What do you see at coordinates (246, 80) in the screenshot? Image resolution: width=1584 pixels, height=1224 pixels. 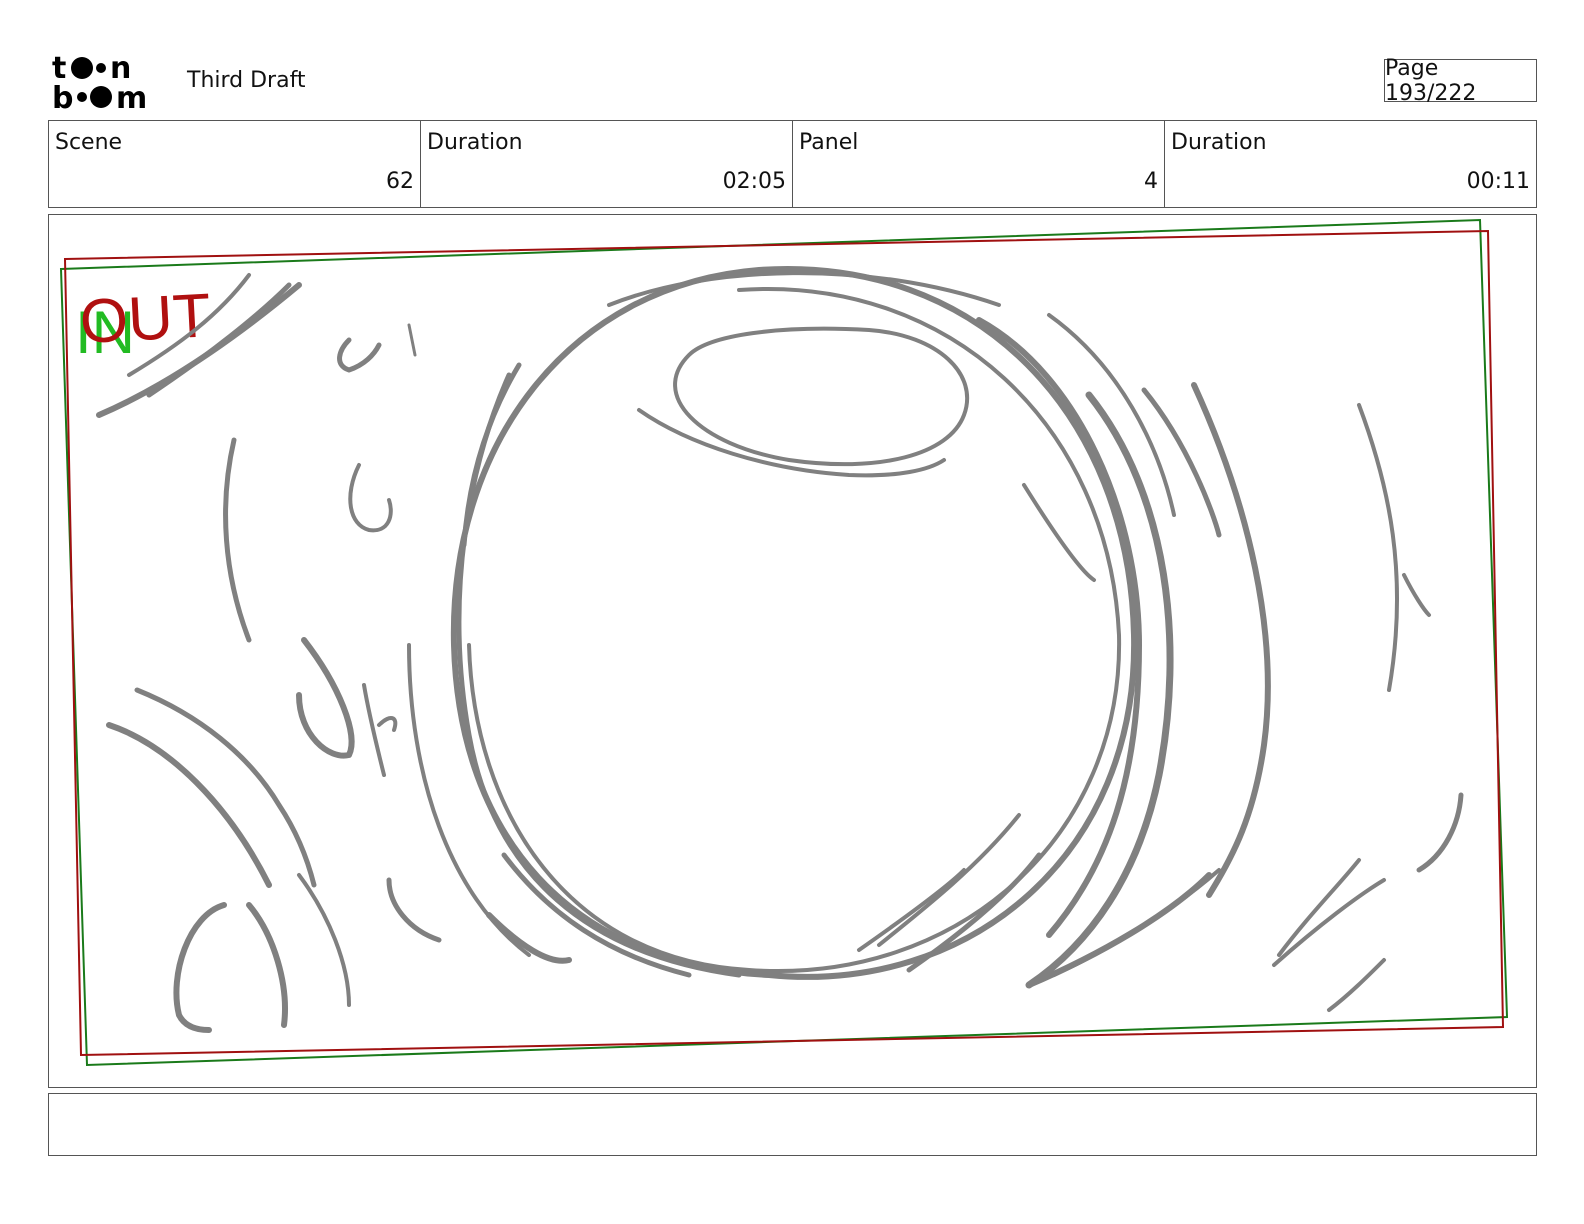 I see `document-title: Third Draft` at bounding box center [246, 80].